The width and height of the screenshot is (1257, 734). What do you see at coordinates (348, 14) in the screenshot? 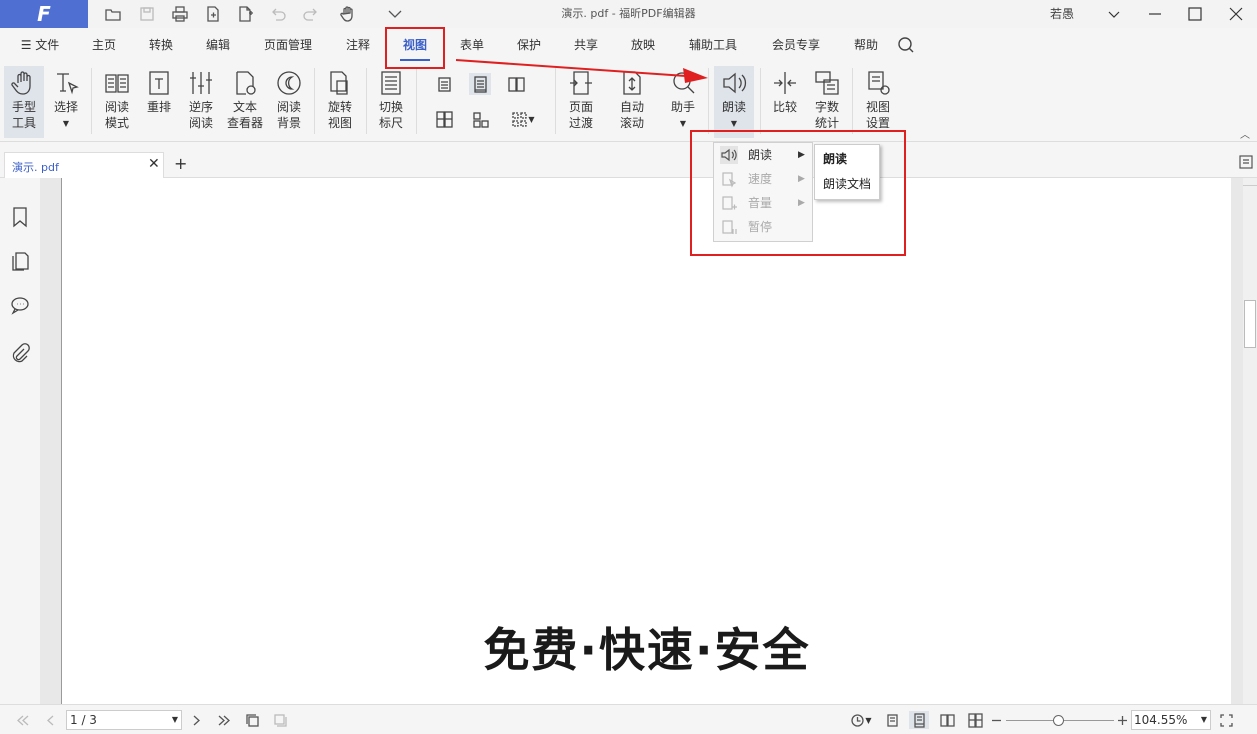
I see `hand-mode-icon` at bounding box center [348, 14].